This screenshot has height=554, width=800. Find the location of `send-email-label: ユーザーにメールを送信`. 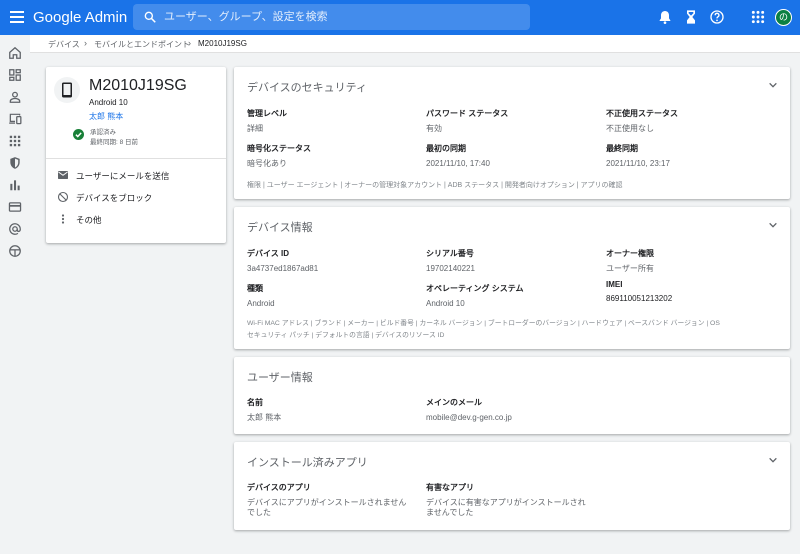

send-email-label: ユーザーにメールを送信 is located at coordinates (123, 176).